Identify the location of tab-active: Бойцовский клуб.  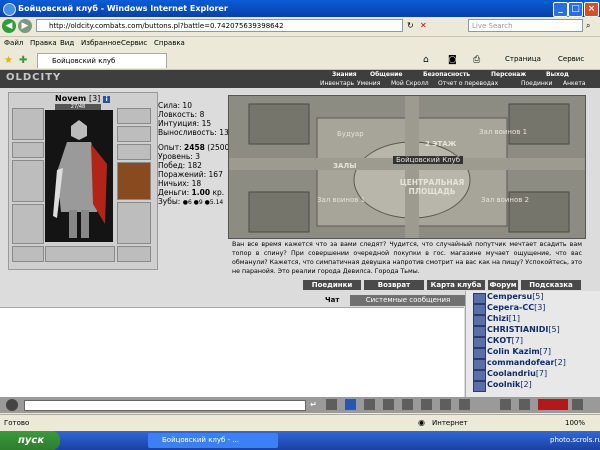
(102, 60).